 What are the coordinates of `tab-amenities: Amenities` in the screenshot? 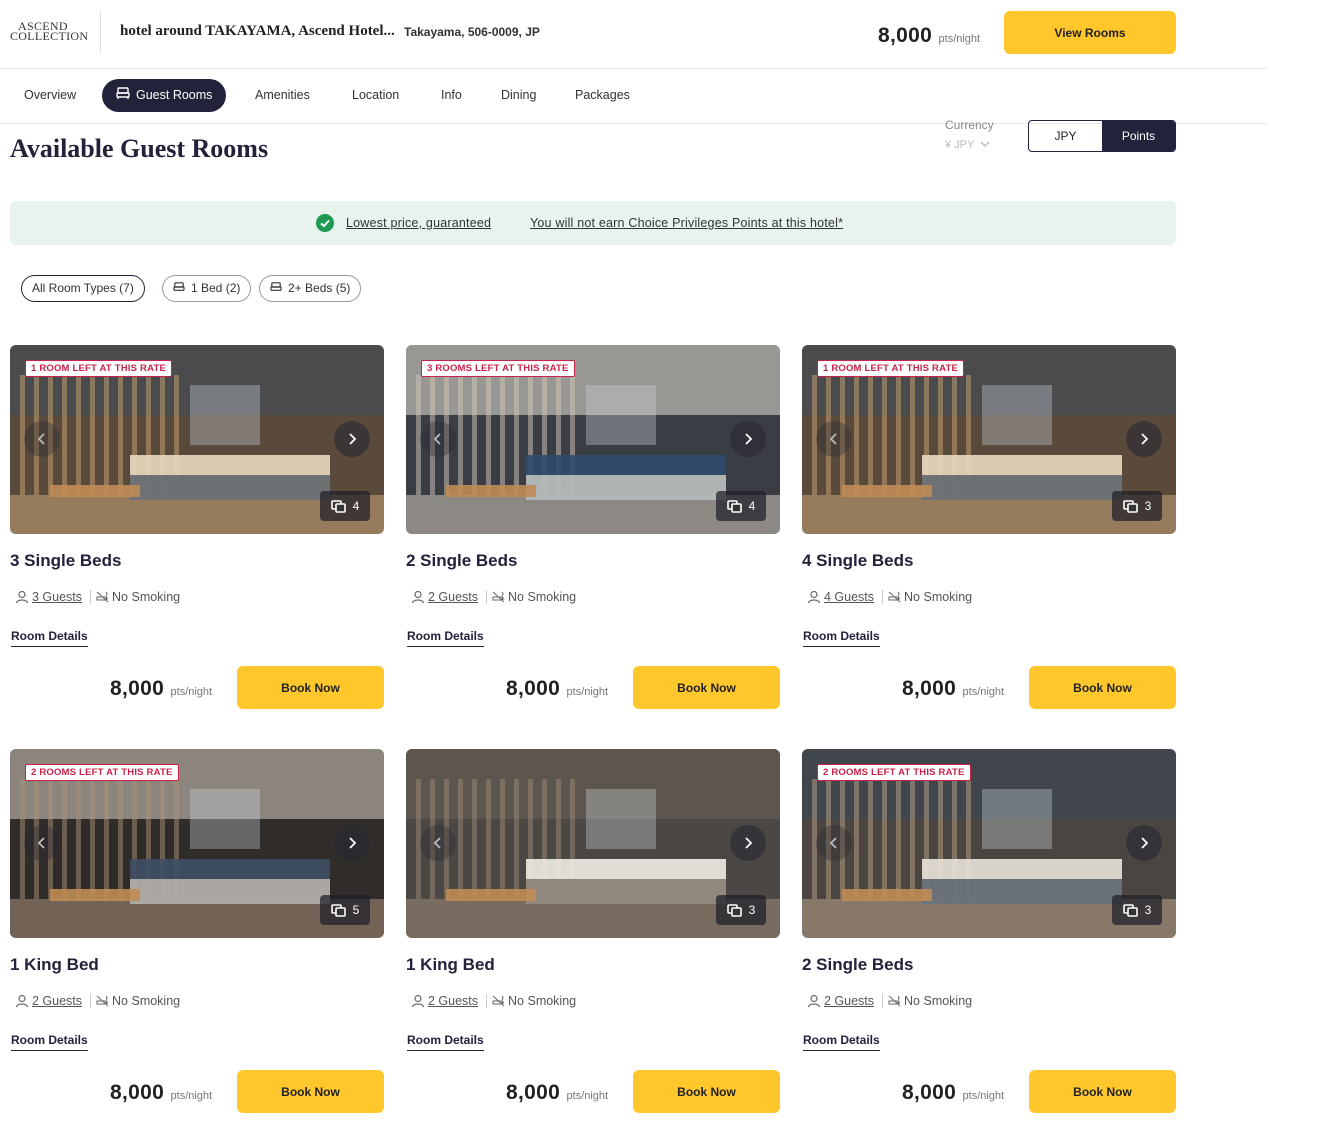 It's located at (282, 95).